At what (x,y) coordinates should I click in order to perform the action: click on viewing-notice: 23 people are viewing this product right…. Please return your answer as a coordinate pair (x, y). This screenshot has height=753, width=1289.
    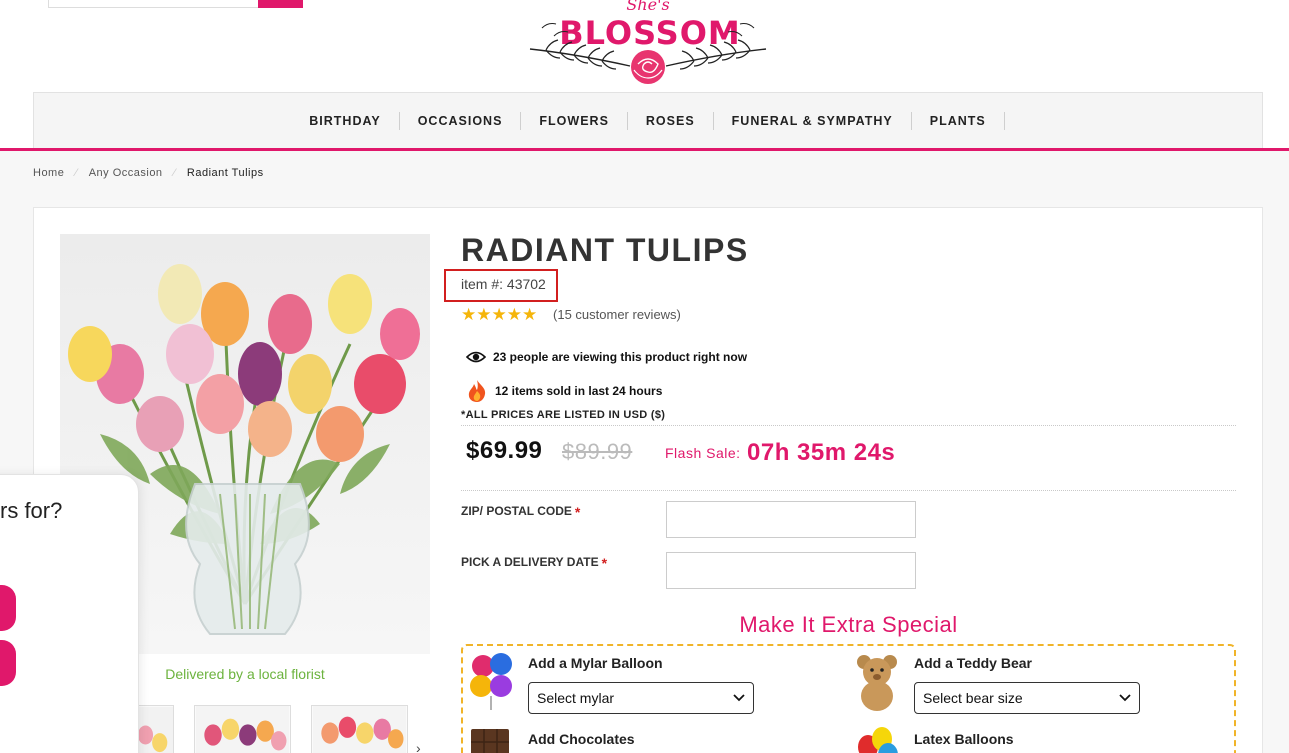
    Looking at the image, I should click on (606, 357).